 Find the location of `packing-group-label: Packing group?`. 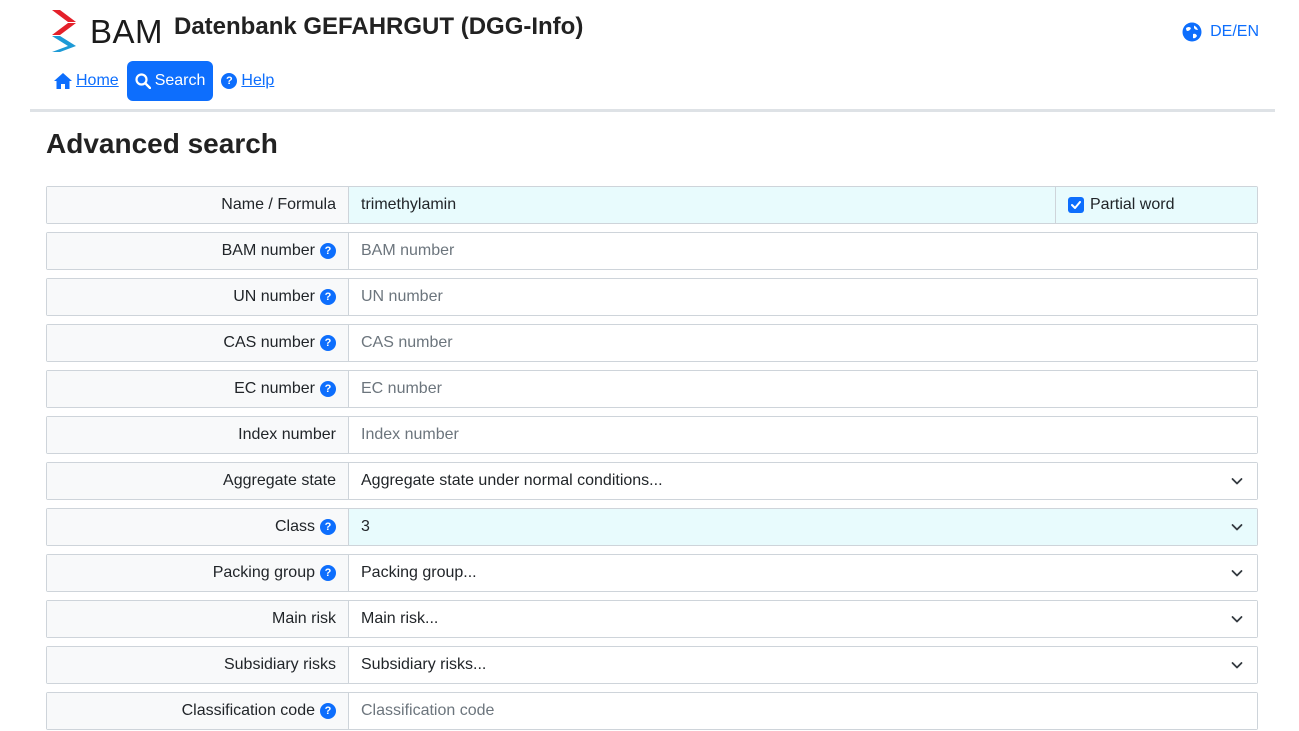

packing-group-label: Packing group? is located at coordinates (198, 573).